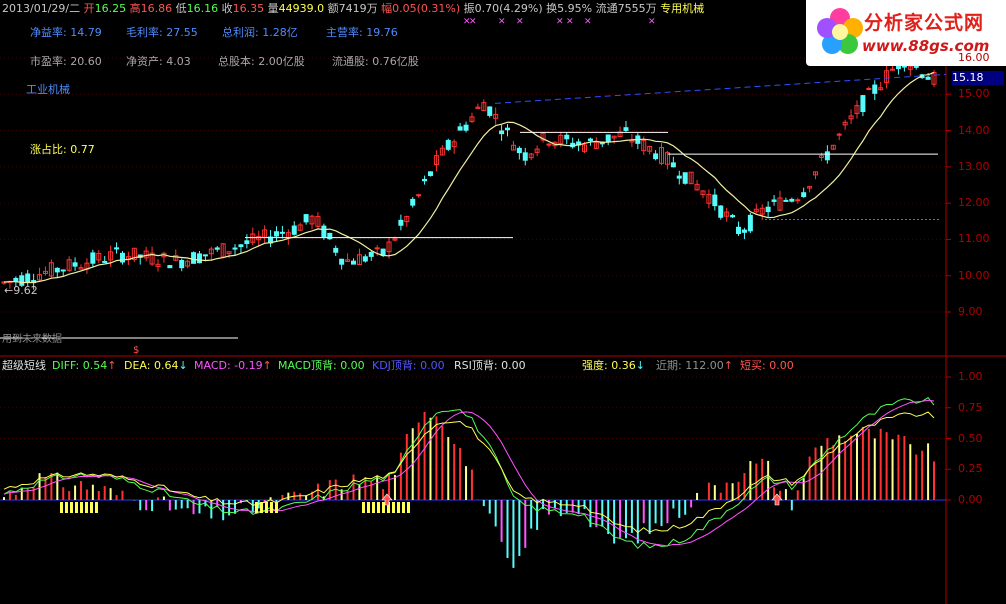 The height and width of the screenshot is (604, 1006). Describe the element at coordinates (248, 8) in the screenshot. I see `close-value: 16.35` at that location.